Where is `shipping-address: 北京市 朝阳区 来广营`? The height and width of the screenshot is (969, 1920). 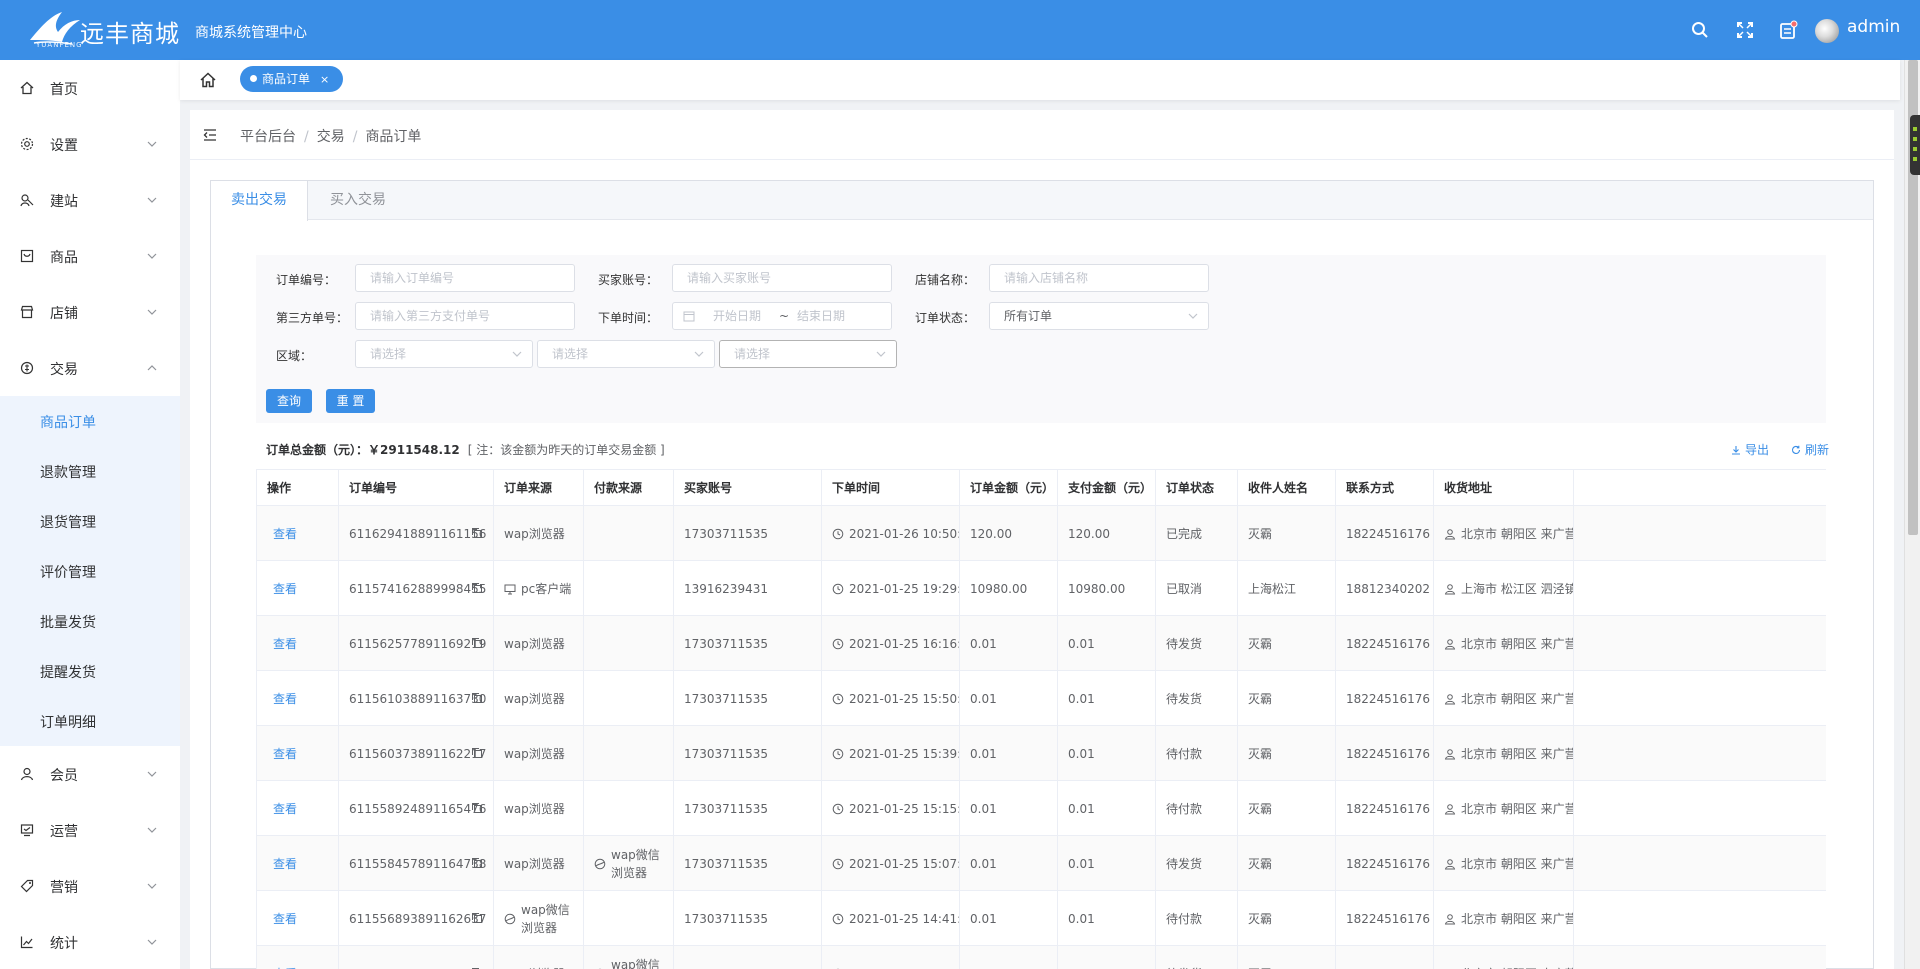 shipping-address: 北京市 朝阳区 来广营 is located at coordinates (1517, 699).